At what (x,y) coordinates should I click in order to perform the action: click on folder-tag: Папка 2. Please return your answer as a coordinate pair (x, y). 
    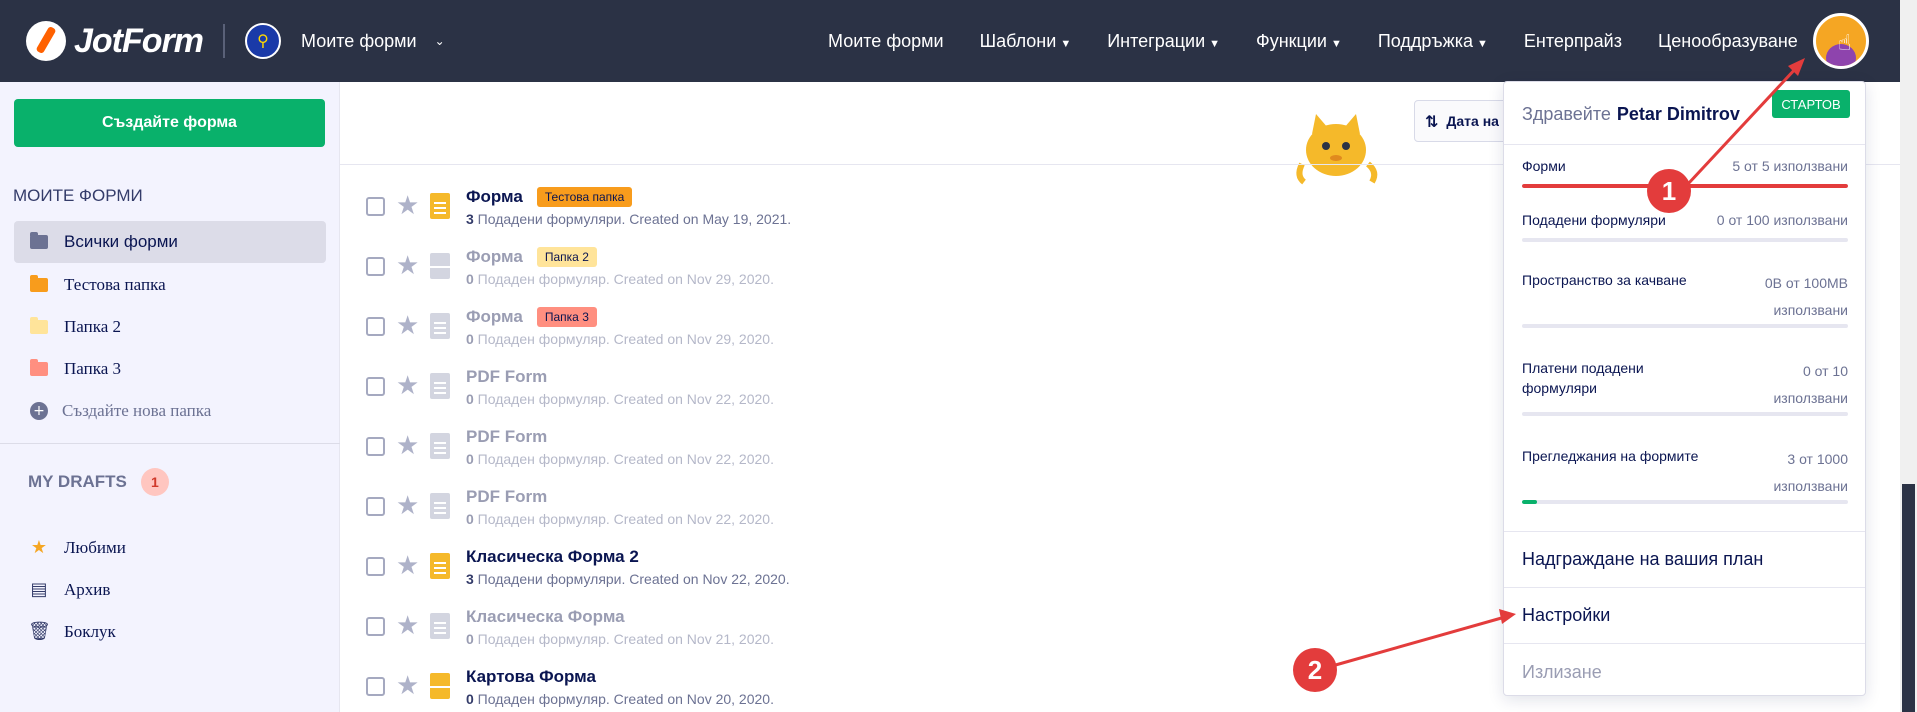
    Looking at the image, I should click on (566, 257).